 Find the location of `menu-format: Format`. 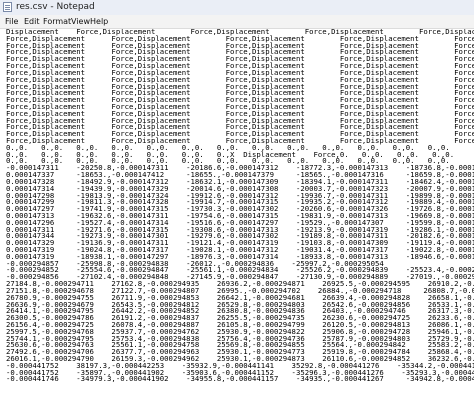

menu-format: Format is located at coordinates (57, 21).